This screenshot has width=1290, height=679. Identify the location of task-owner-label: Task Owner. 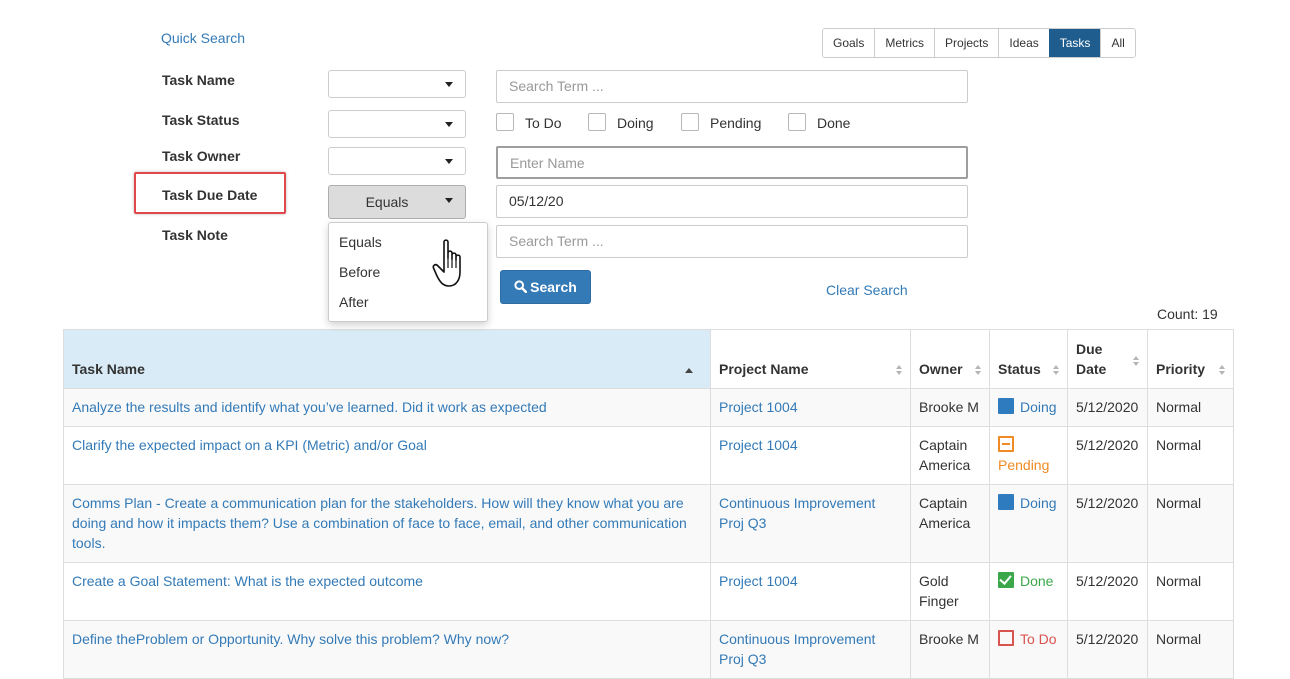
(201, 156).